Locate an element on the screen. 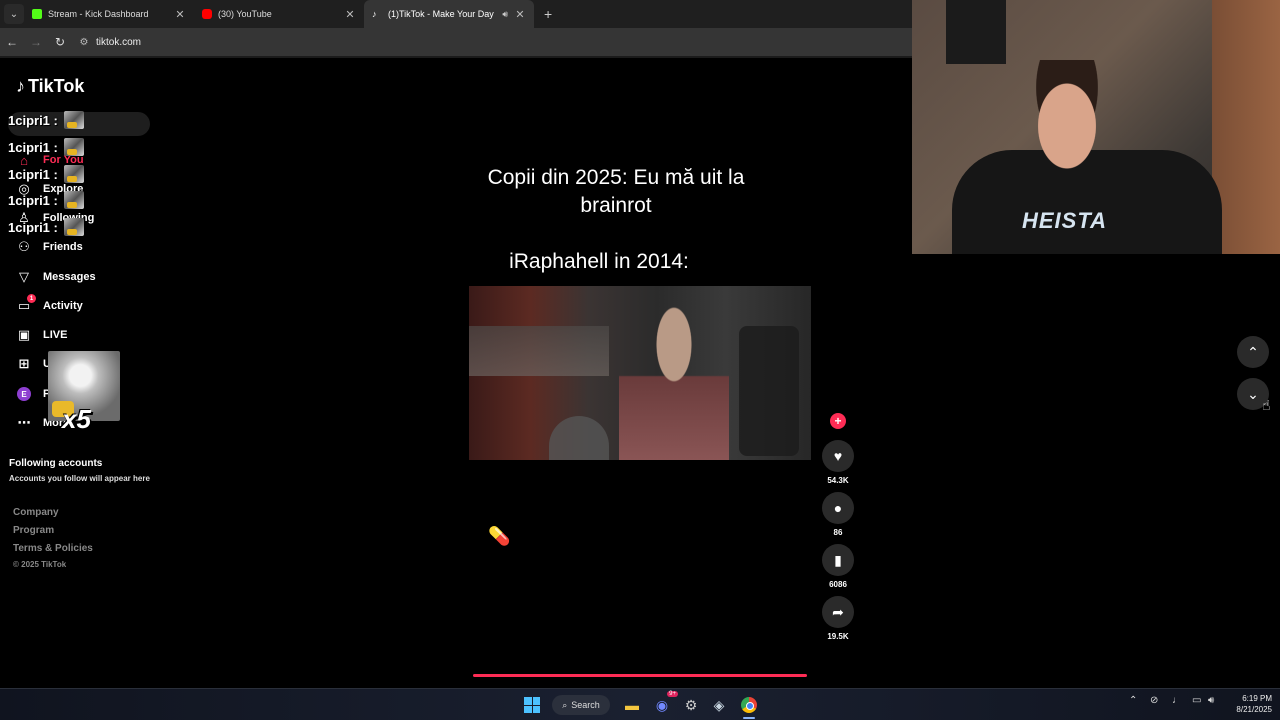 The width and height of the screenshot is (1280, 720). back-arrow-icon: ← is located at coordinates (12, 42).